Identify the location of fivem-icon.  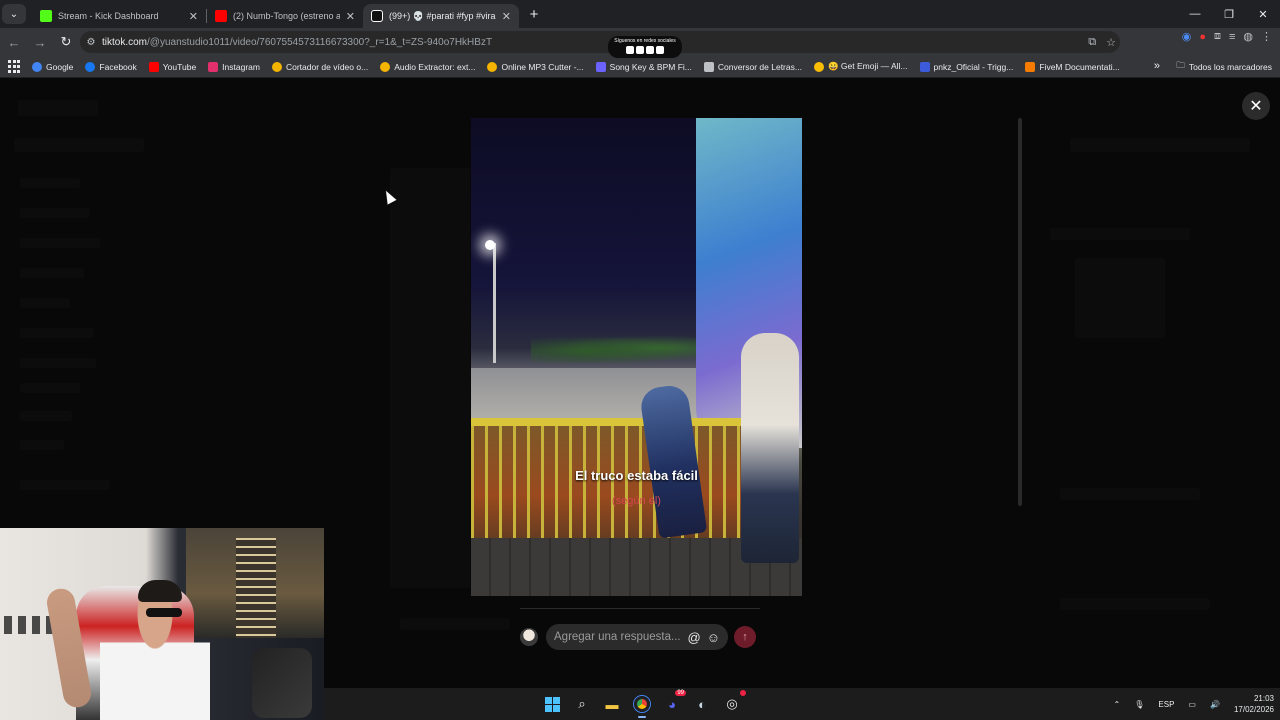
(1030, 66).